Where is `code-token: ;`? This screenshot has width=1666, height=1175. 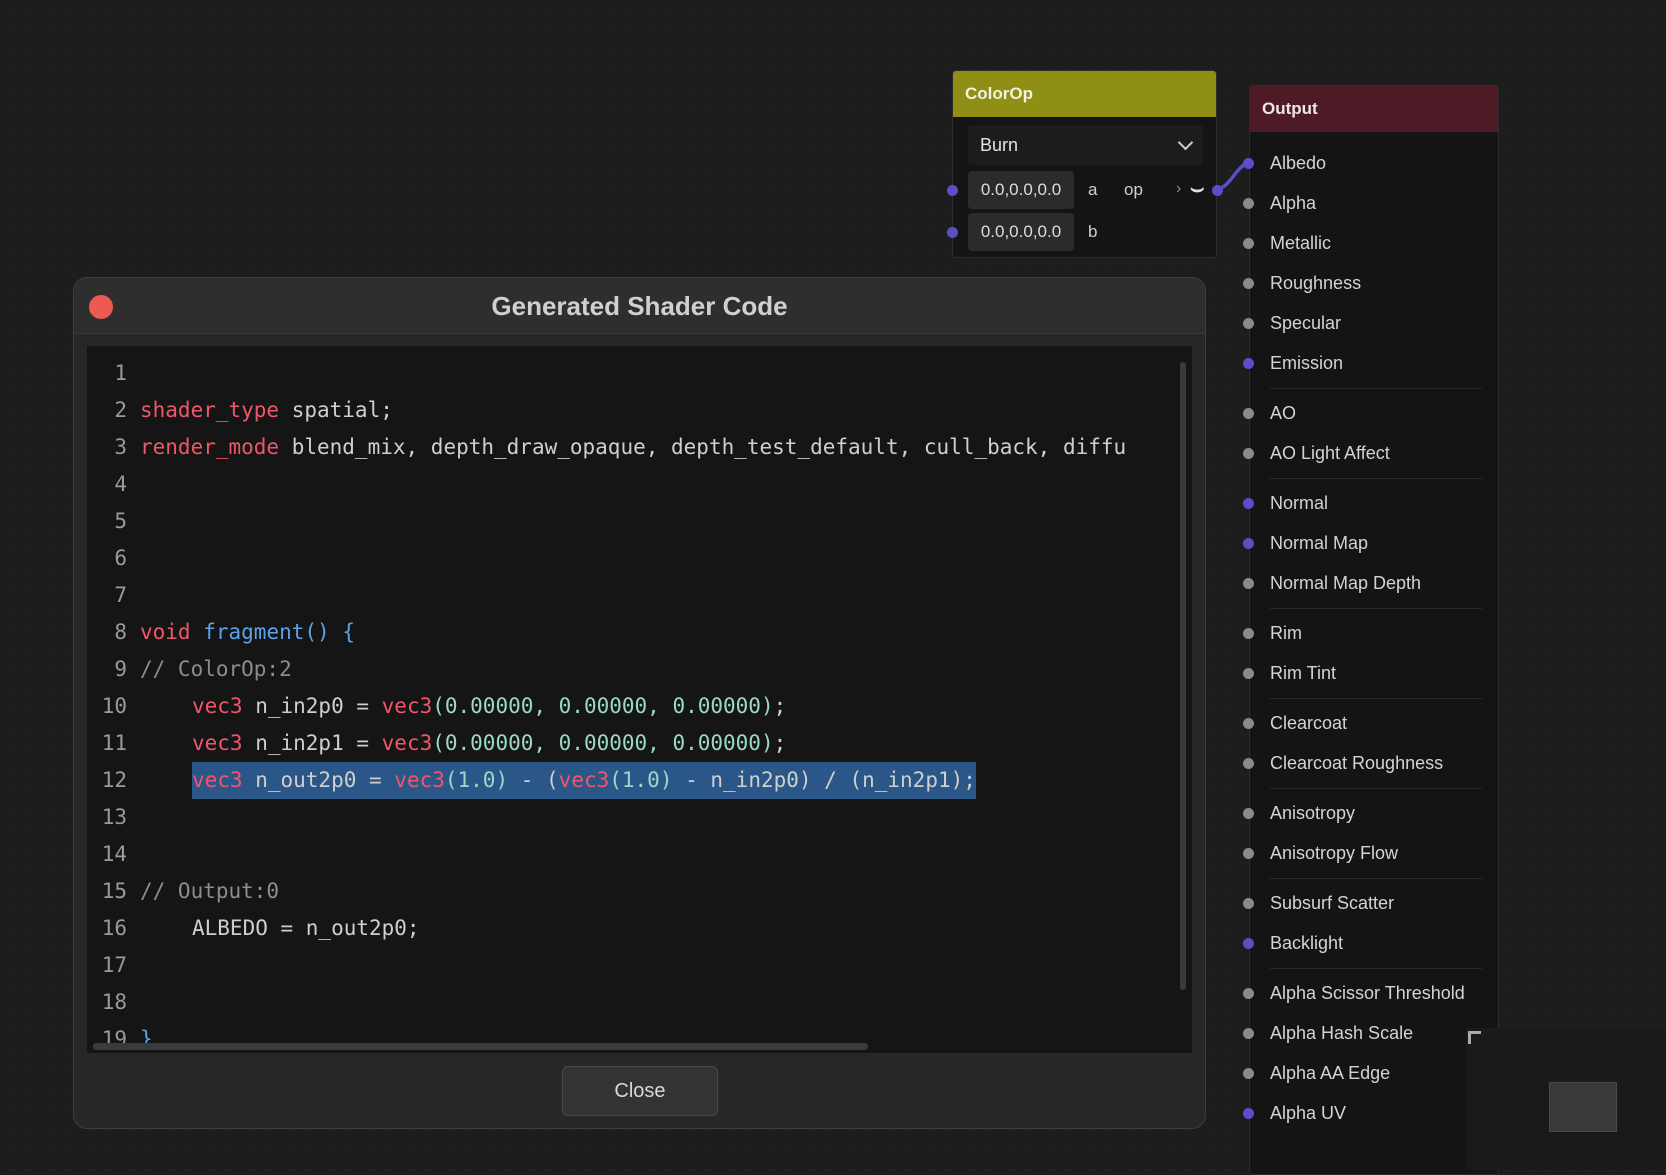
code-token: ; is located at coordinates (780, 743).